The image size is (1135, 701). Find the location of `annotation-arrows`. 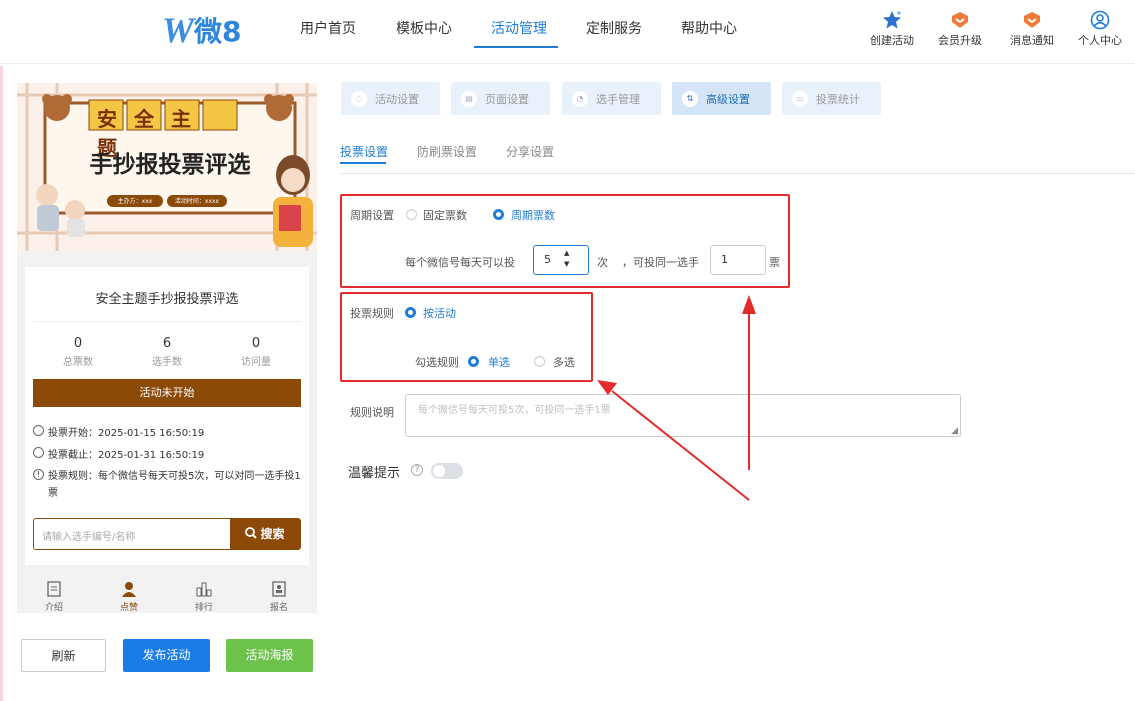

annotation-arrows is located at coordinates (676, 398).